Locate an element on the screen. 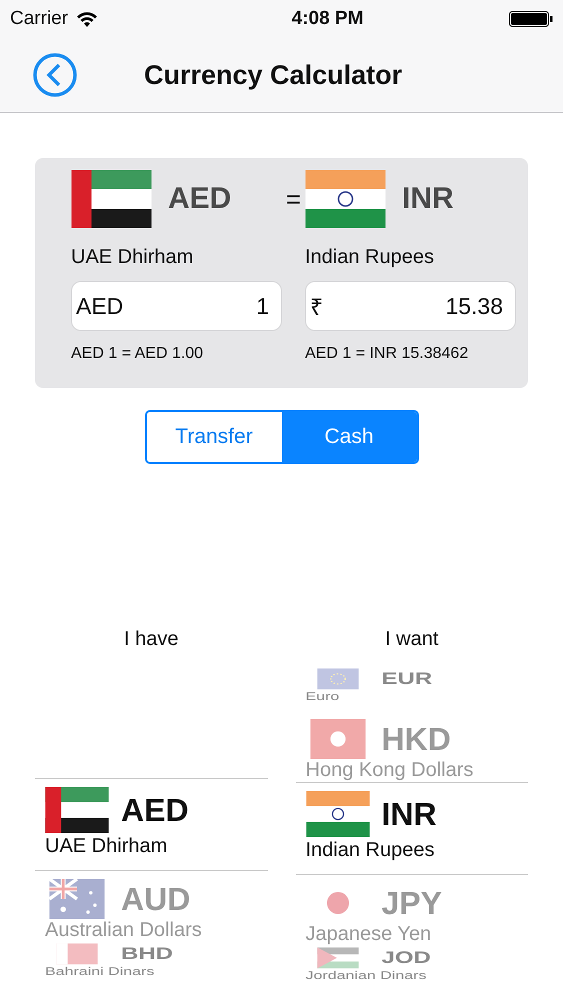 The width and height of the screenshot is (563, 1000). battery-icon is located at coordinates (531, 19).